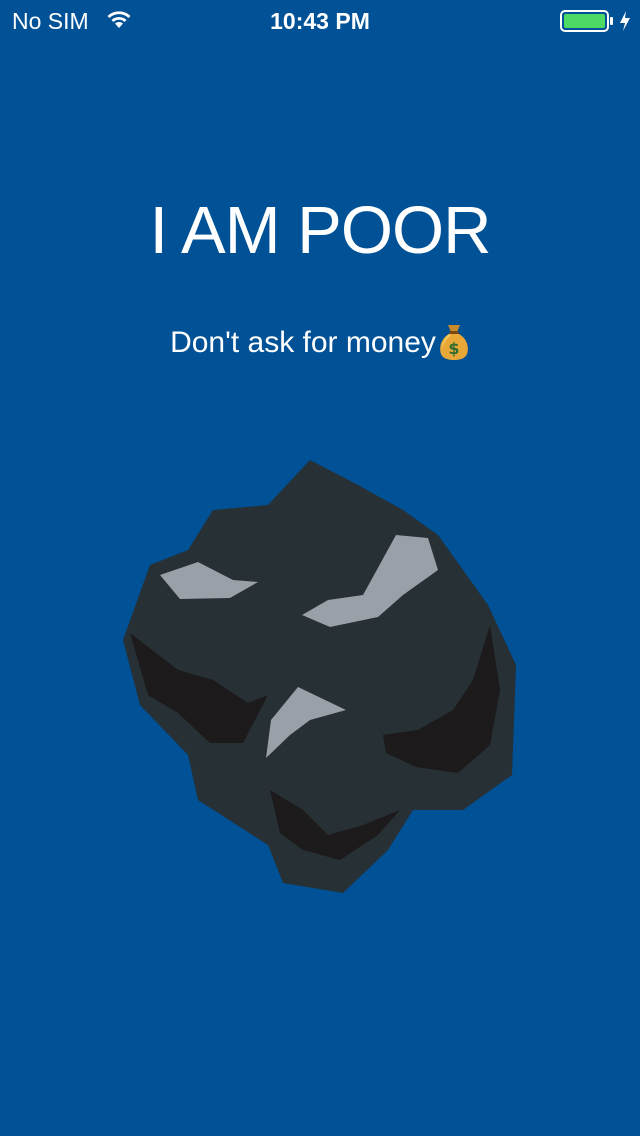 The width and height of the screenshot is (640, 1136). Describe the element at coordinates (320, 230) in the screenshot. I see `page-title: I AM POOR` at that location.